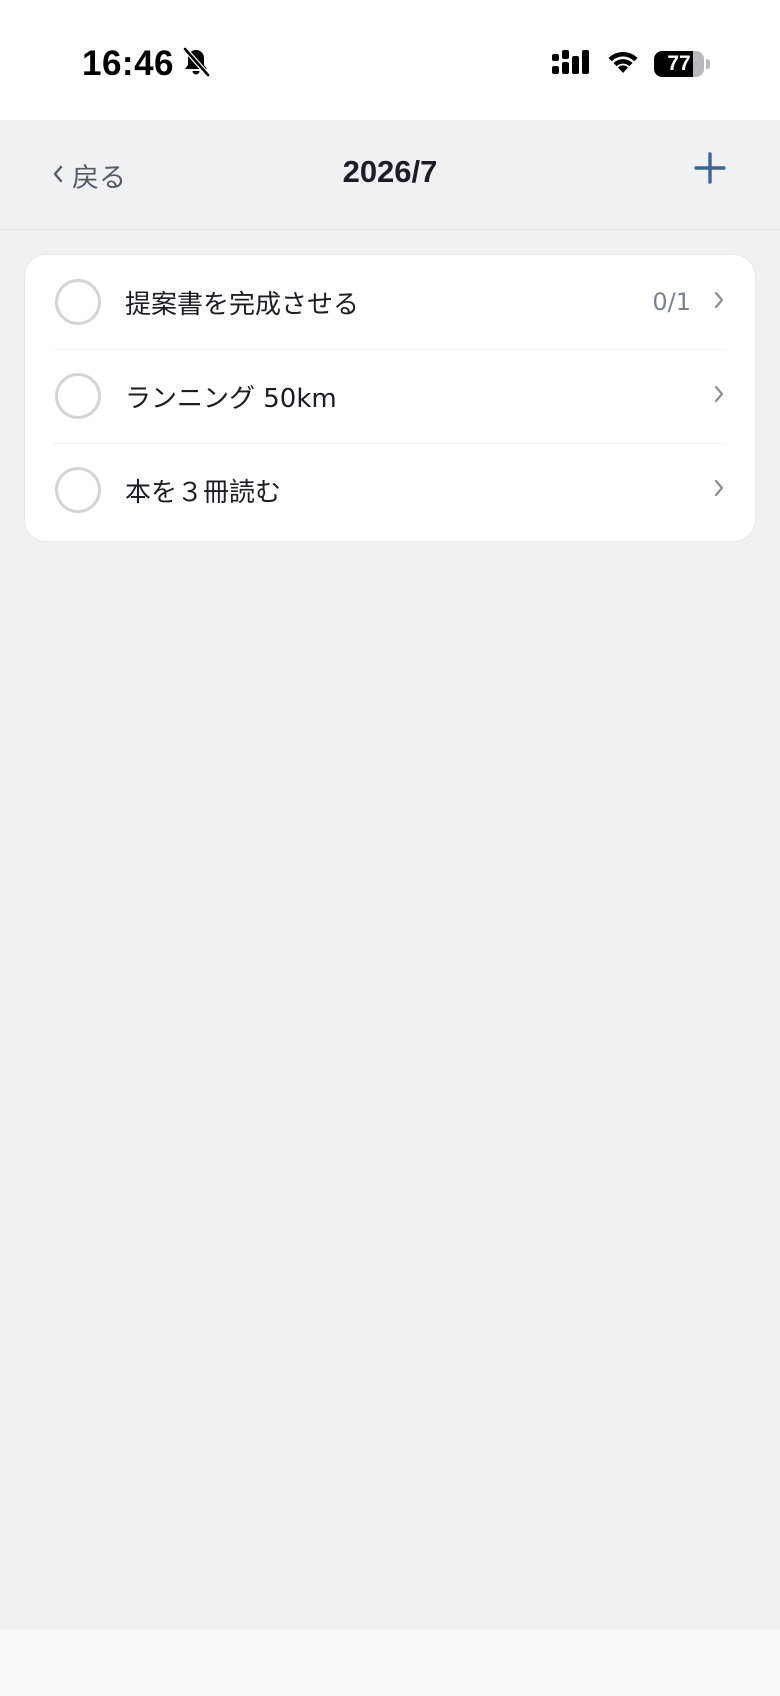 This screenshot has width=780, height=1696. I want to click on battery-level: 77, so click(679, 63).